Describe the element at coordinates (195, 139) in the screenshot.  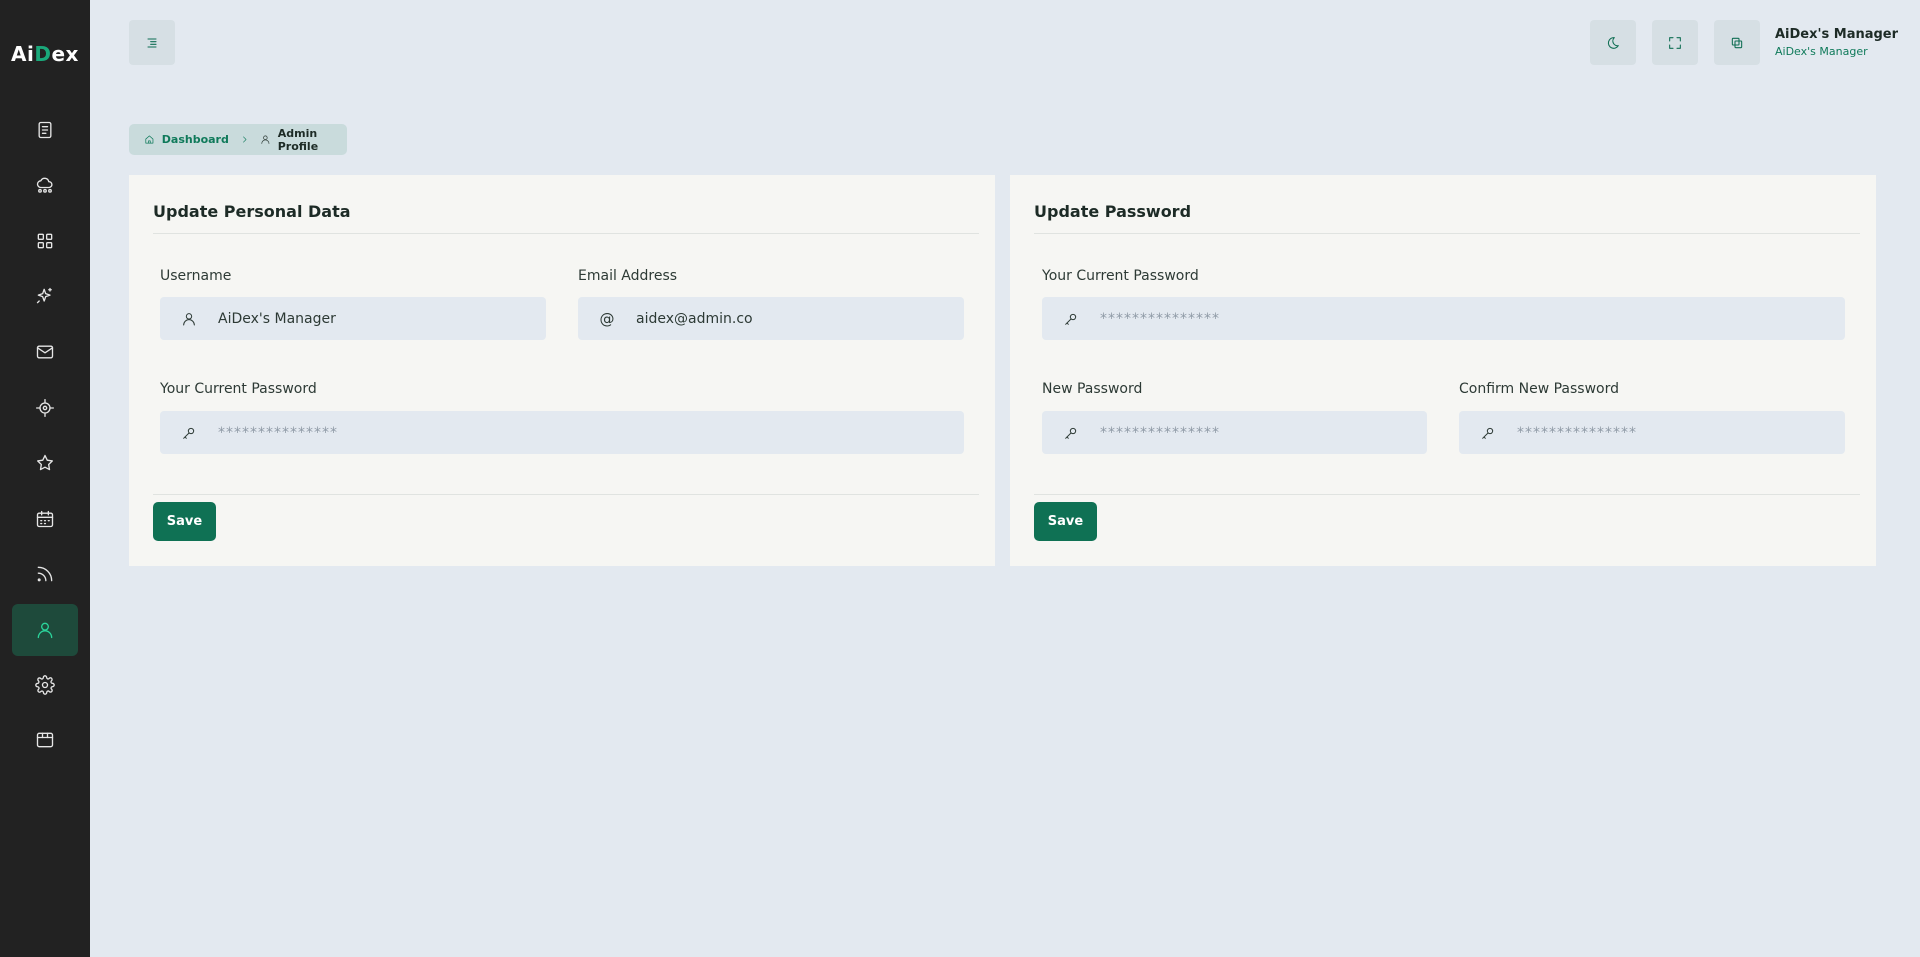
I see `breadcrumb-dashboard-link: Dashboard` at that location.